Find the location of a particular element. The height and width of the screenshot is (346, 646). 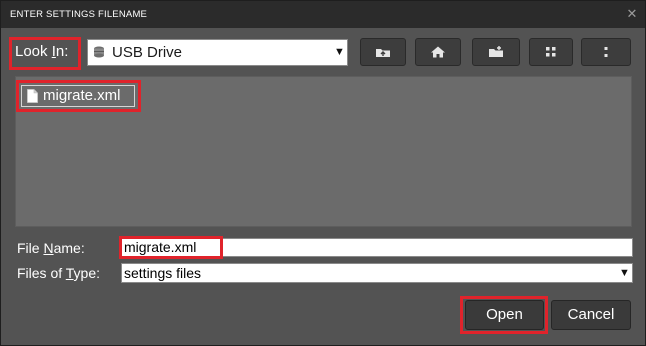

file-type-label: Files of Type: is located at coordinates (58, 273).